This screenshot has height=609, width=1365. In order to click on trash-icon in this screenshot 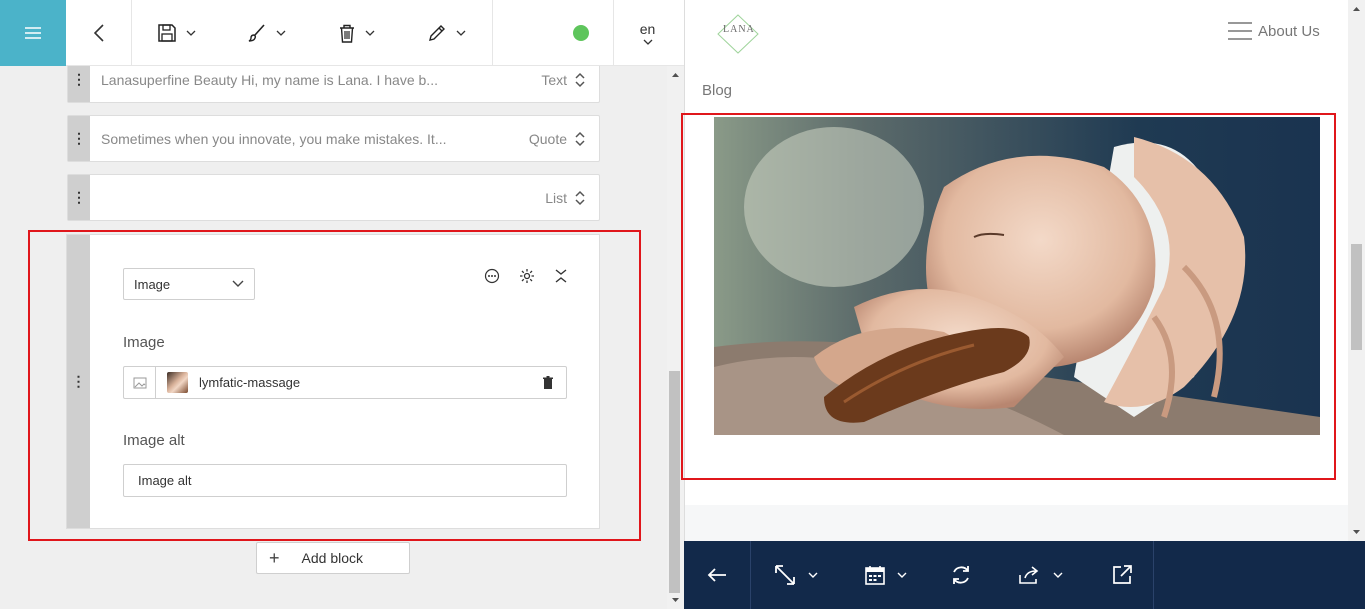, I will do `click(347, 33)`.